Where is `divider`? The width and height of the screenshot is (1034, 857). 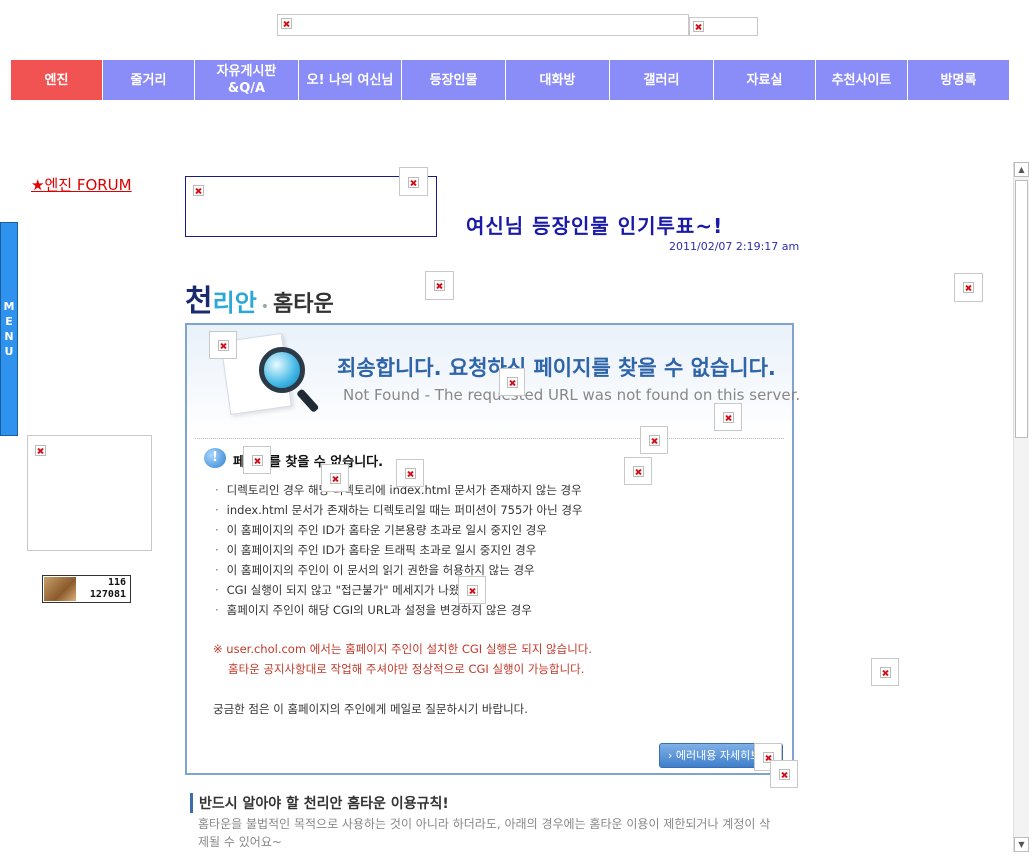 divider is located at coordinates (489, 438).